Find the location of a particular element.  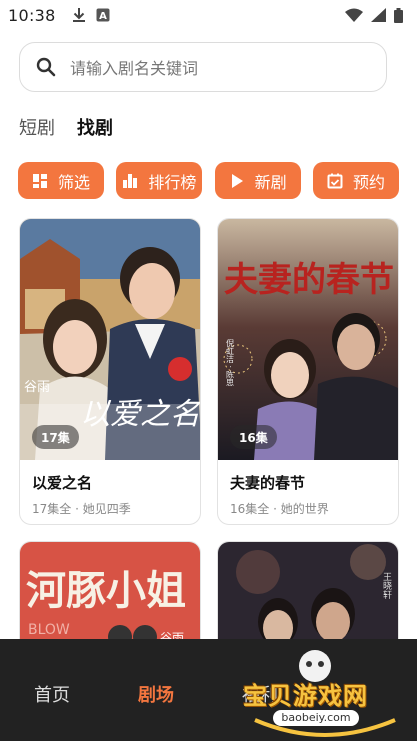

a-notification-icon: A is located at coordinates (103, 15).